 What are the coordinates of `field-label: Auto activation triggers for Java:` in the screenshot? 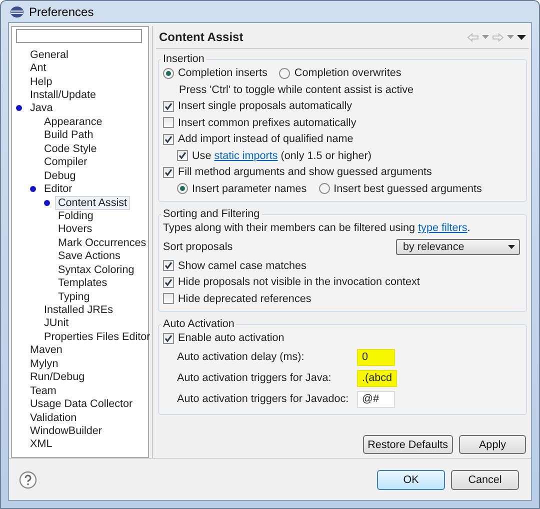 It's located at (254, 378).